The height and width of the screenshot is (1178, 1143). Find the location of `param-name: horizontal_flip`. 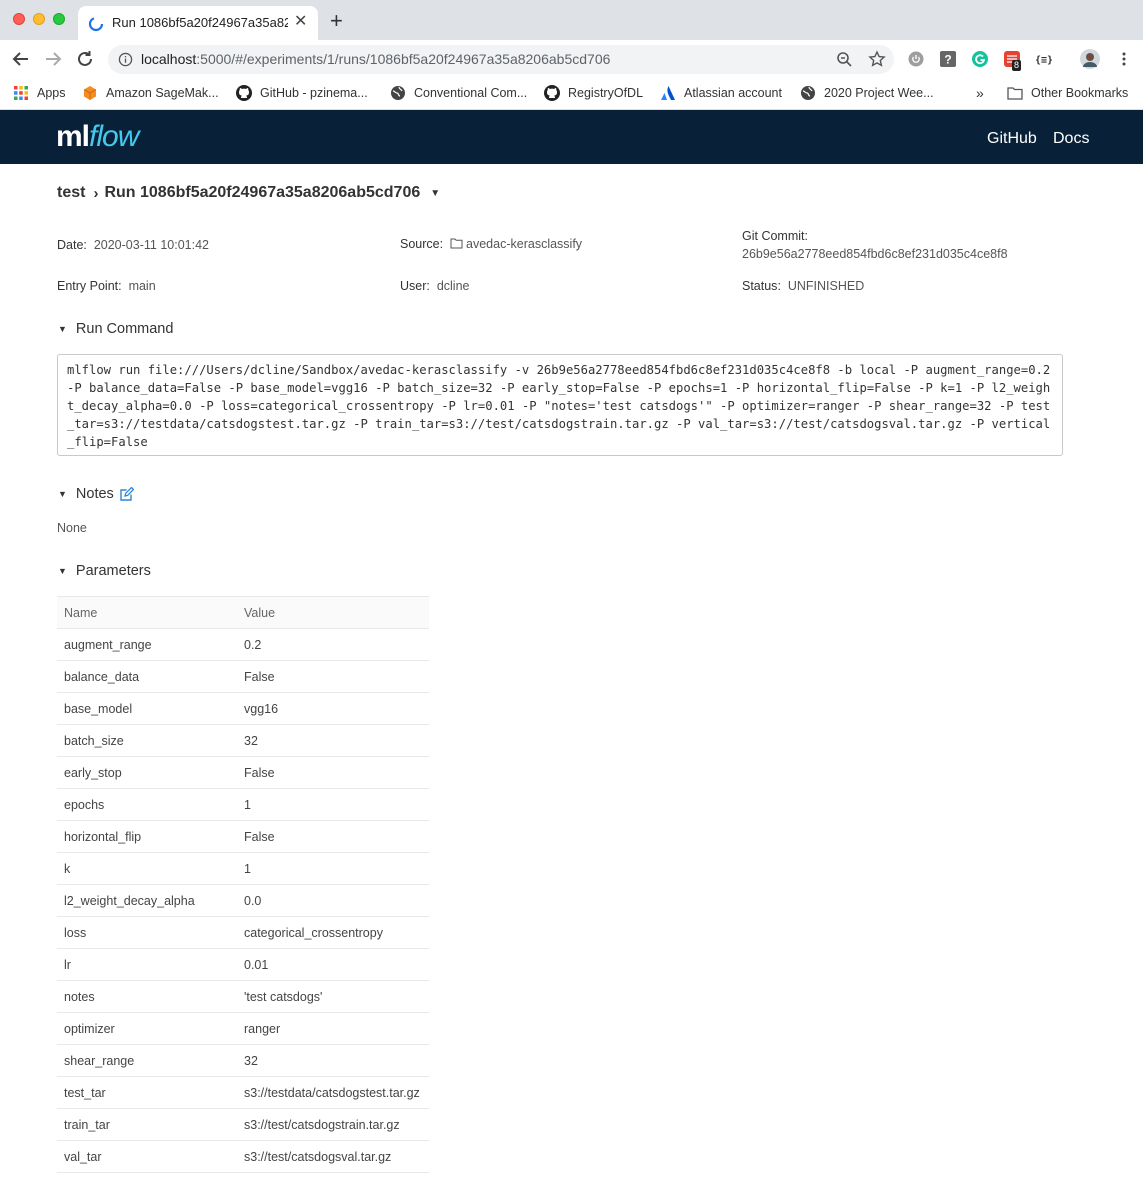

param-name: horizontal_flip is located at coordinates (147, 836).